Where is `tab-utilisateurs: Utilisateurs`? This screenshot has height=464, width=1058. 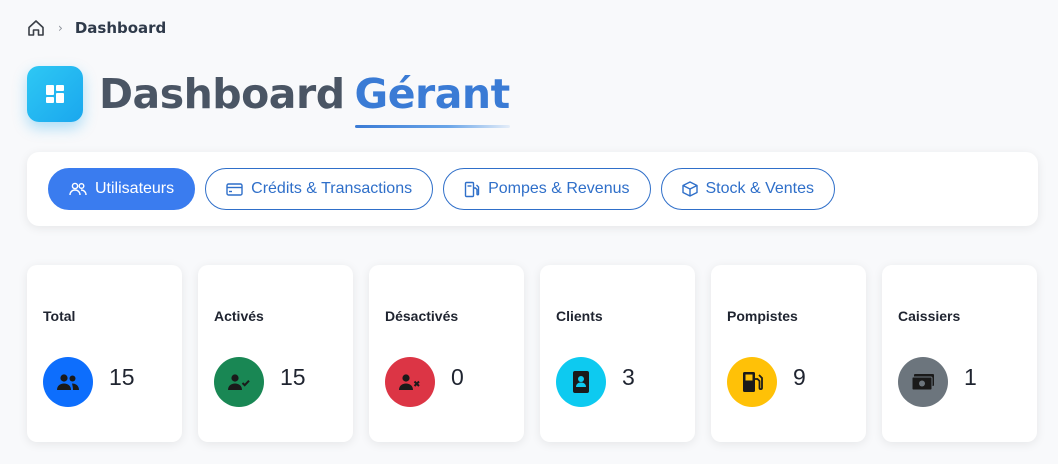
tab-utilisateurs: Utilisateurs is located at coordinates (122, 189).